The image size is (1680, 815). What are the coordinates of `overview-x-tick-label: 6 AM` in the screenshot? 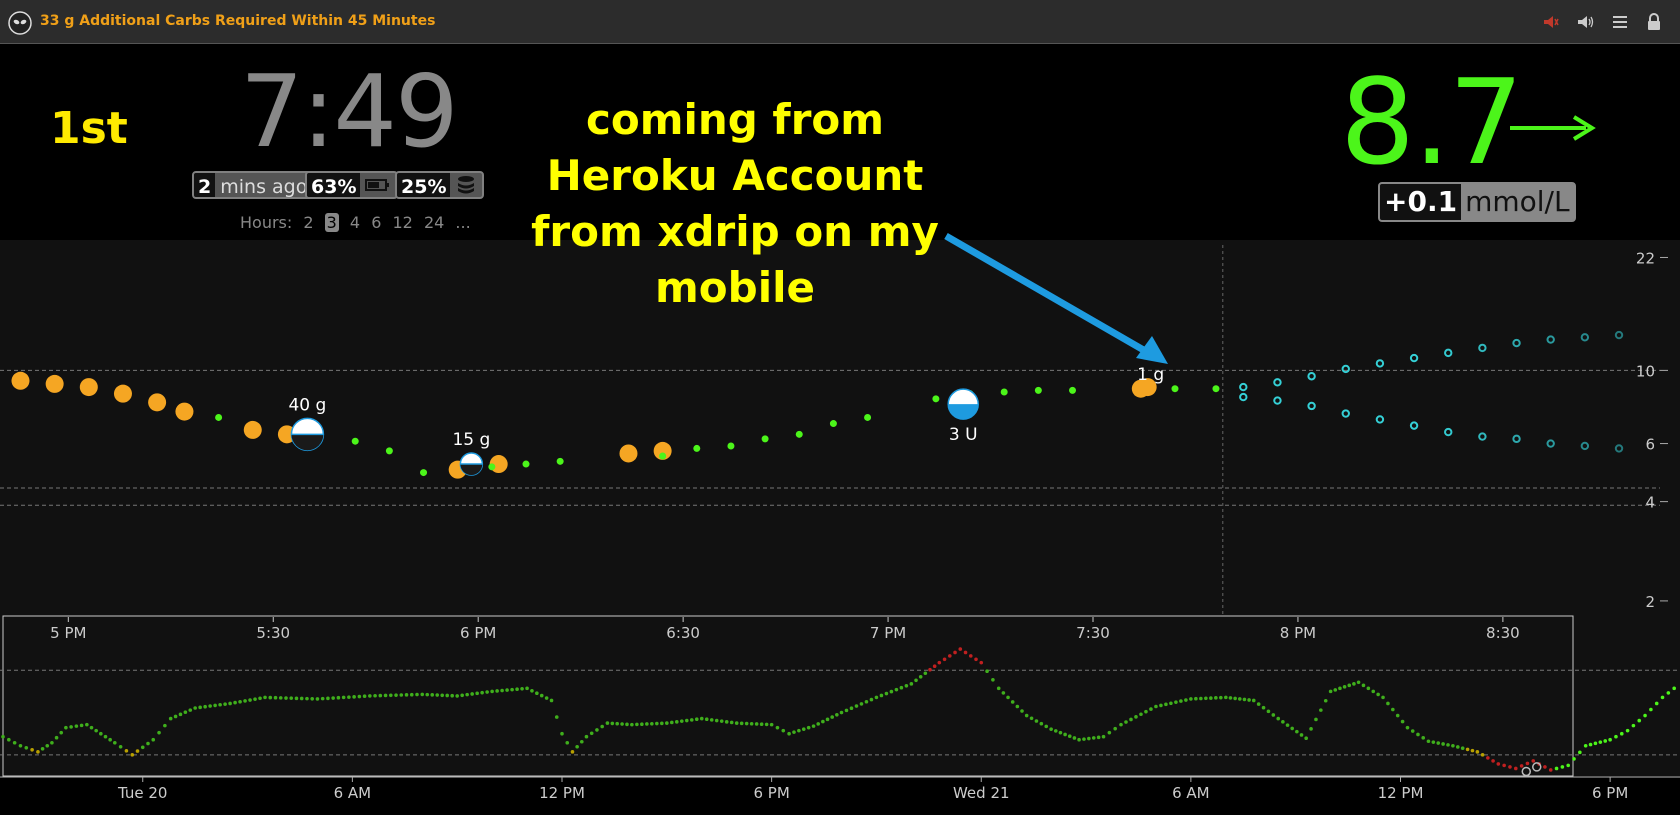 It's located at (1191, 793).